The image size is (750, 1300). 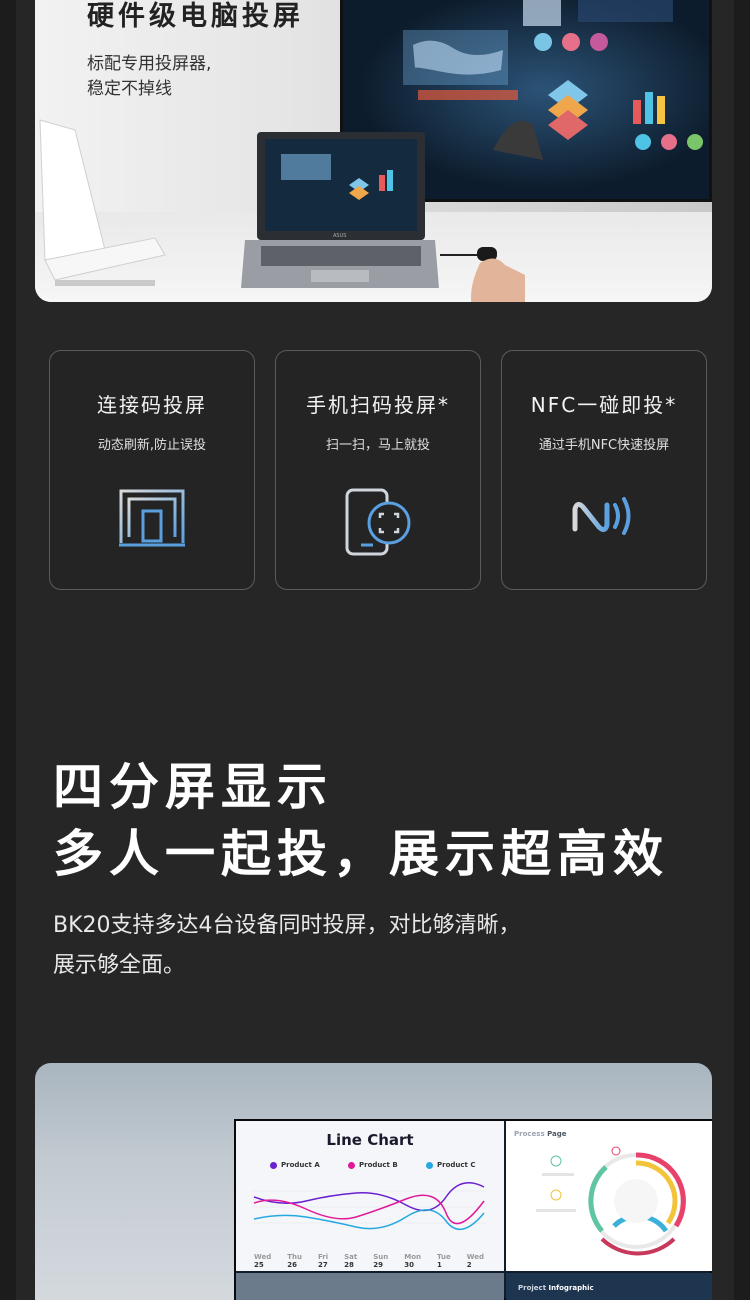 I want to click on feature-subtitle: 动态刷新,防止误投, so click(x=152, y=445).